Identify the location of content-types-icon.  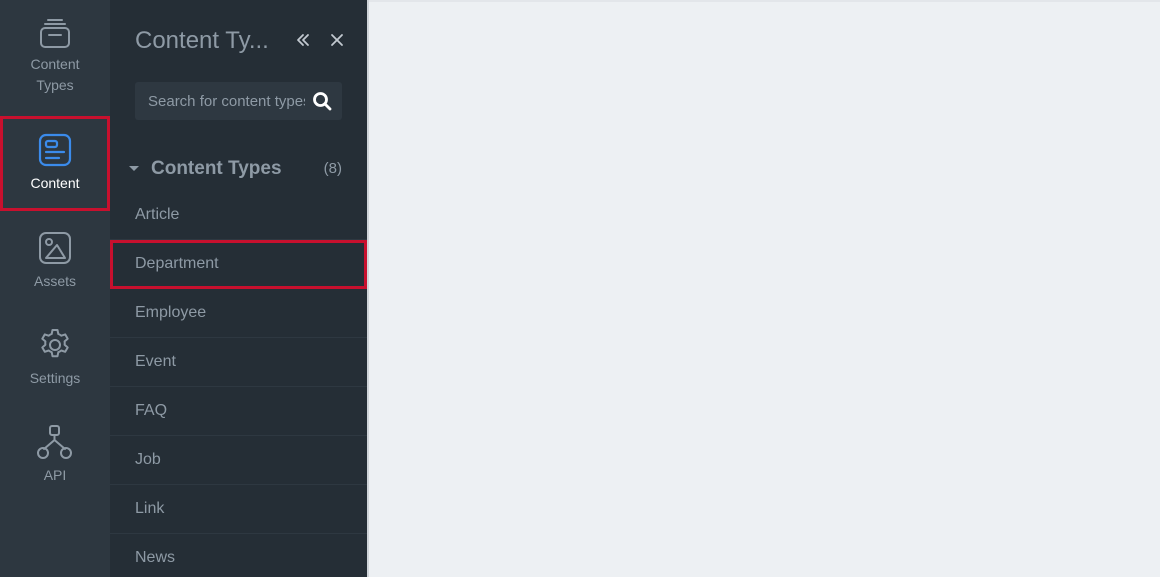
(55, 33).